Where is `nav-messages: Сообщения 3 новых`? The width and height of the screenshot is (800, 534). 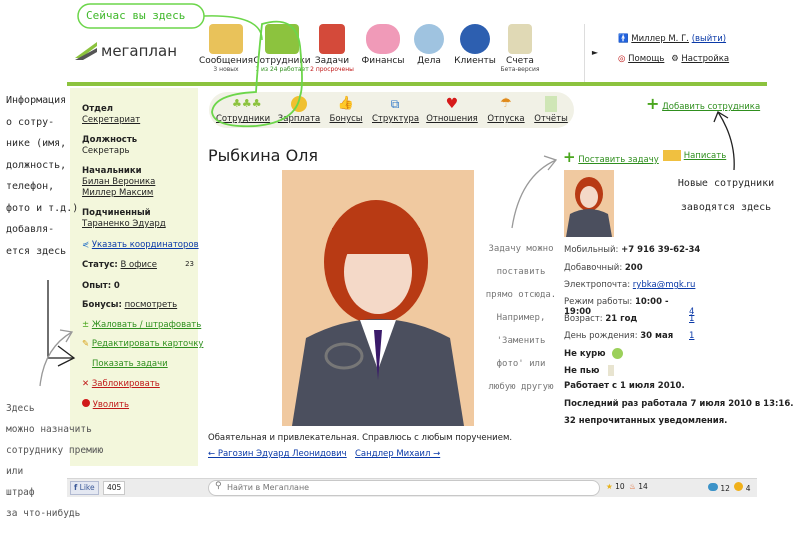 nav-messages: Сообщения 3 новых is located at coordinates (226, 48).